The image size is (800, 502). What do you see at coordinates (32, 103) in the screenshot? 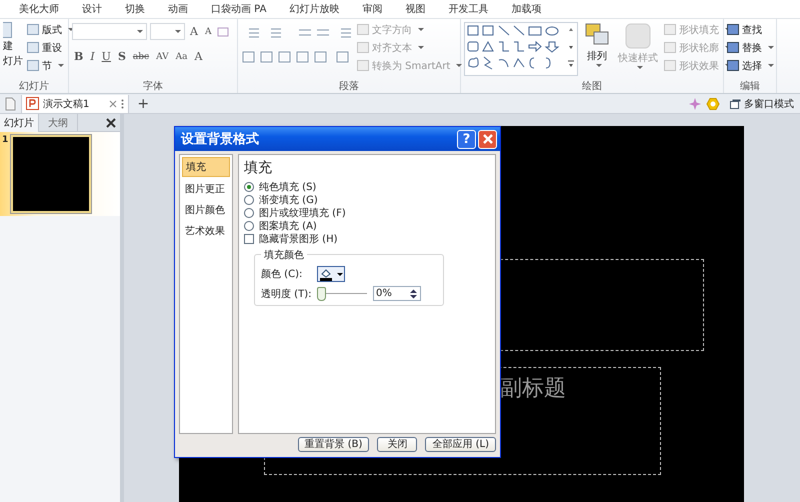
I see `presentation-icon` at bounding box center [32, 103].